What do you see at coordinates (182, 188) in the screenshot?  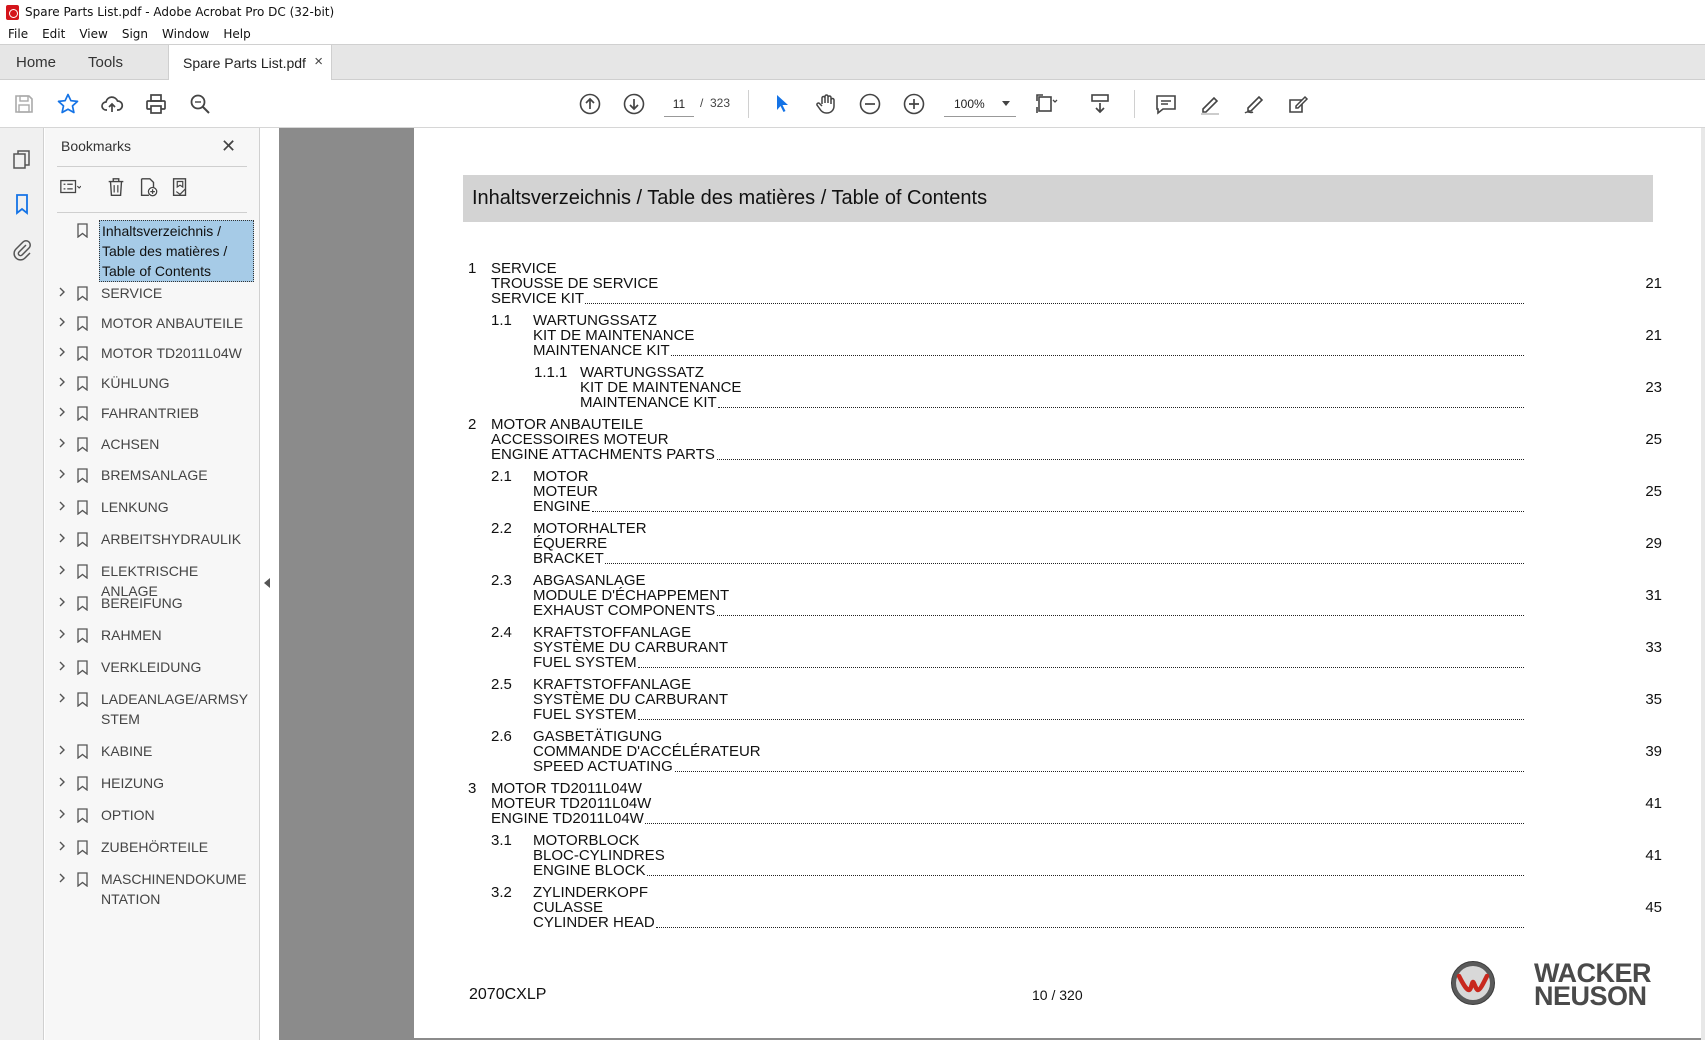 I see `bookmark-properties-icon` at bounding box center [182, 188].